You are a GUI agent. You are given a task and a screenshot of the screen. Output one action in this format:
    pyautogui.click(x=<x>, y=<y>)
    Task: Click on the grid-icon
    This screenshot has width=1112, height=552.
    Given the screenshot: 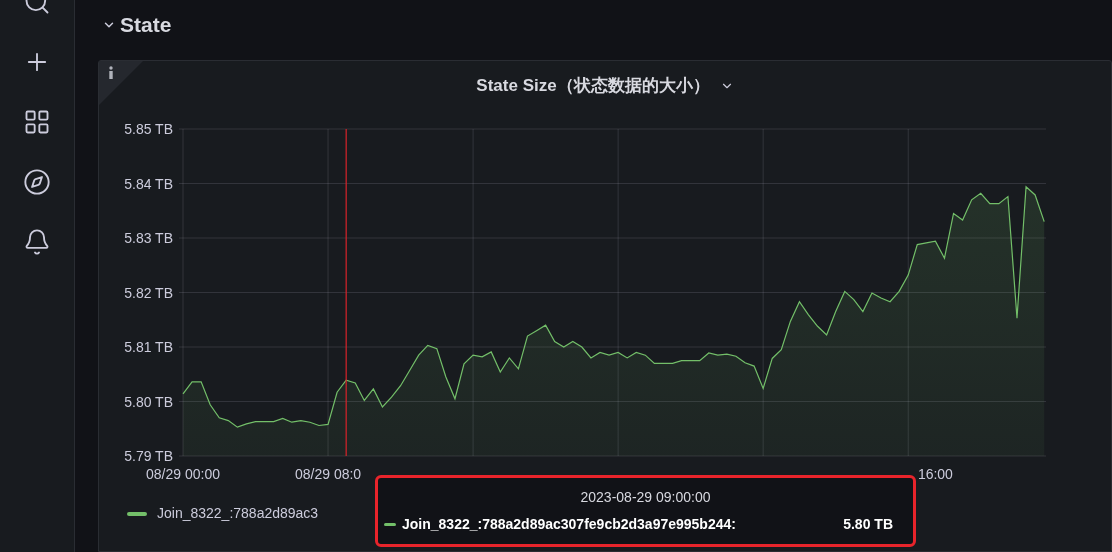 What is the action you would take?
    pyautogui.click(x=37, y=122)
    